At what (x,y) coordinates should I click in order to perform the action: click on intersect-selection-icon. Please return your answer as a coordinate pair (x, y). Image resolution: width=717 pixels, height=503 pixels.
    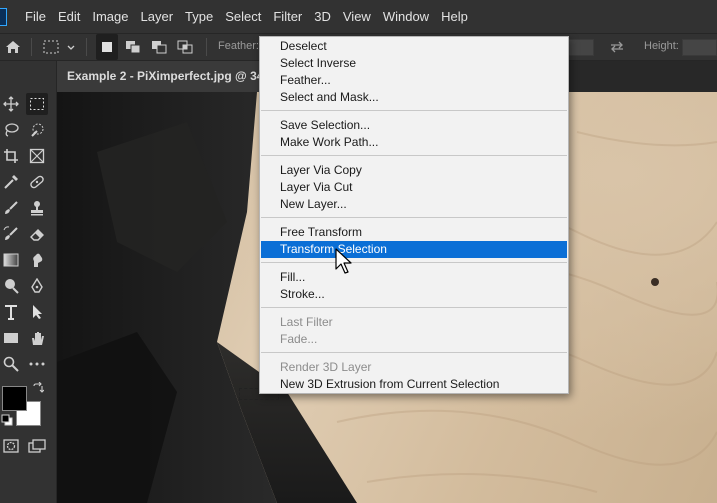
    Looking at the image, I should click on (185, 47).